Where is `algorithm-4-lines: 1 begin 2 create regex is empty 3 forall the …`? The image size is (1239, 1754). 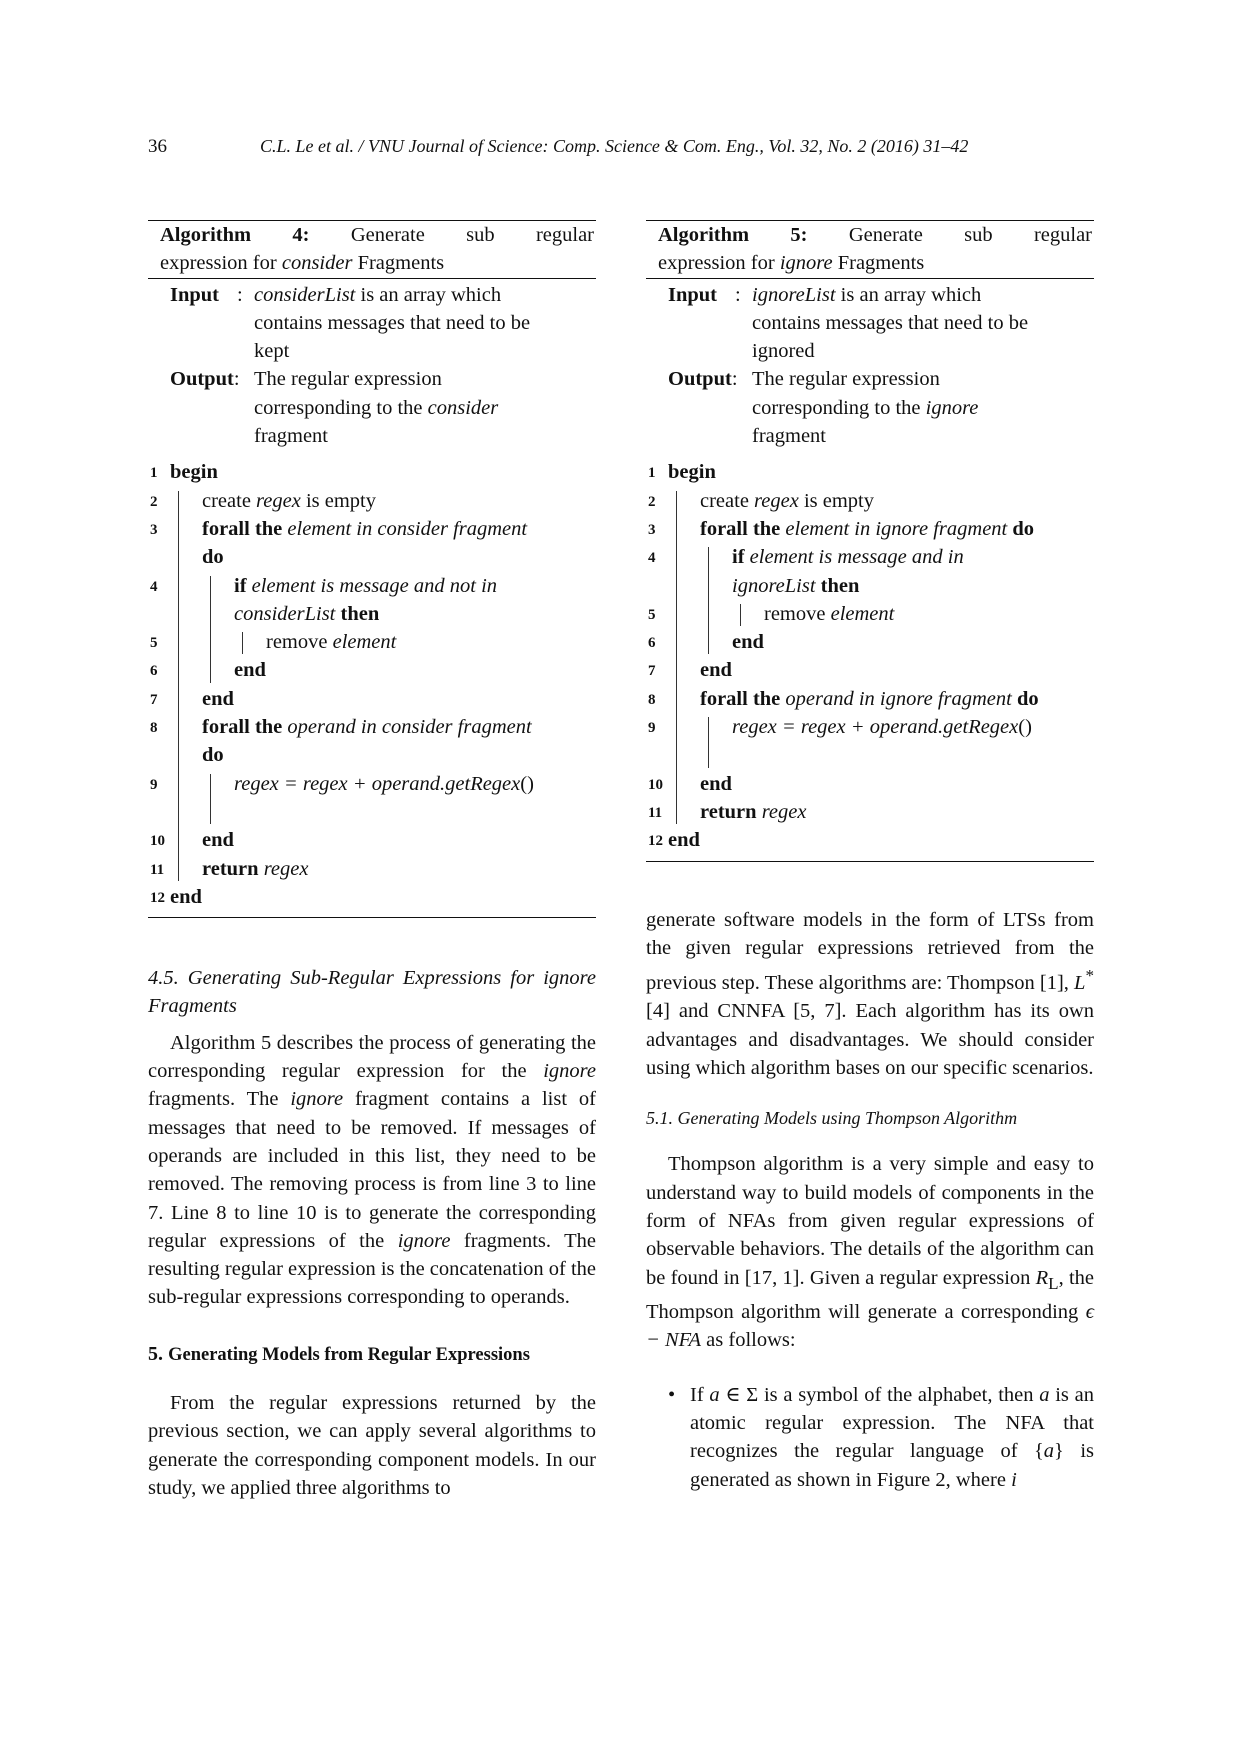
algorithm-4-lines: 1 begin 2 create regex is empty 3 forall the … is located at coordinates (372, 684).